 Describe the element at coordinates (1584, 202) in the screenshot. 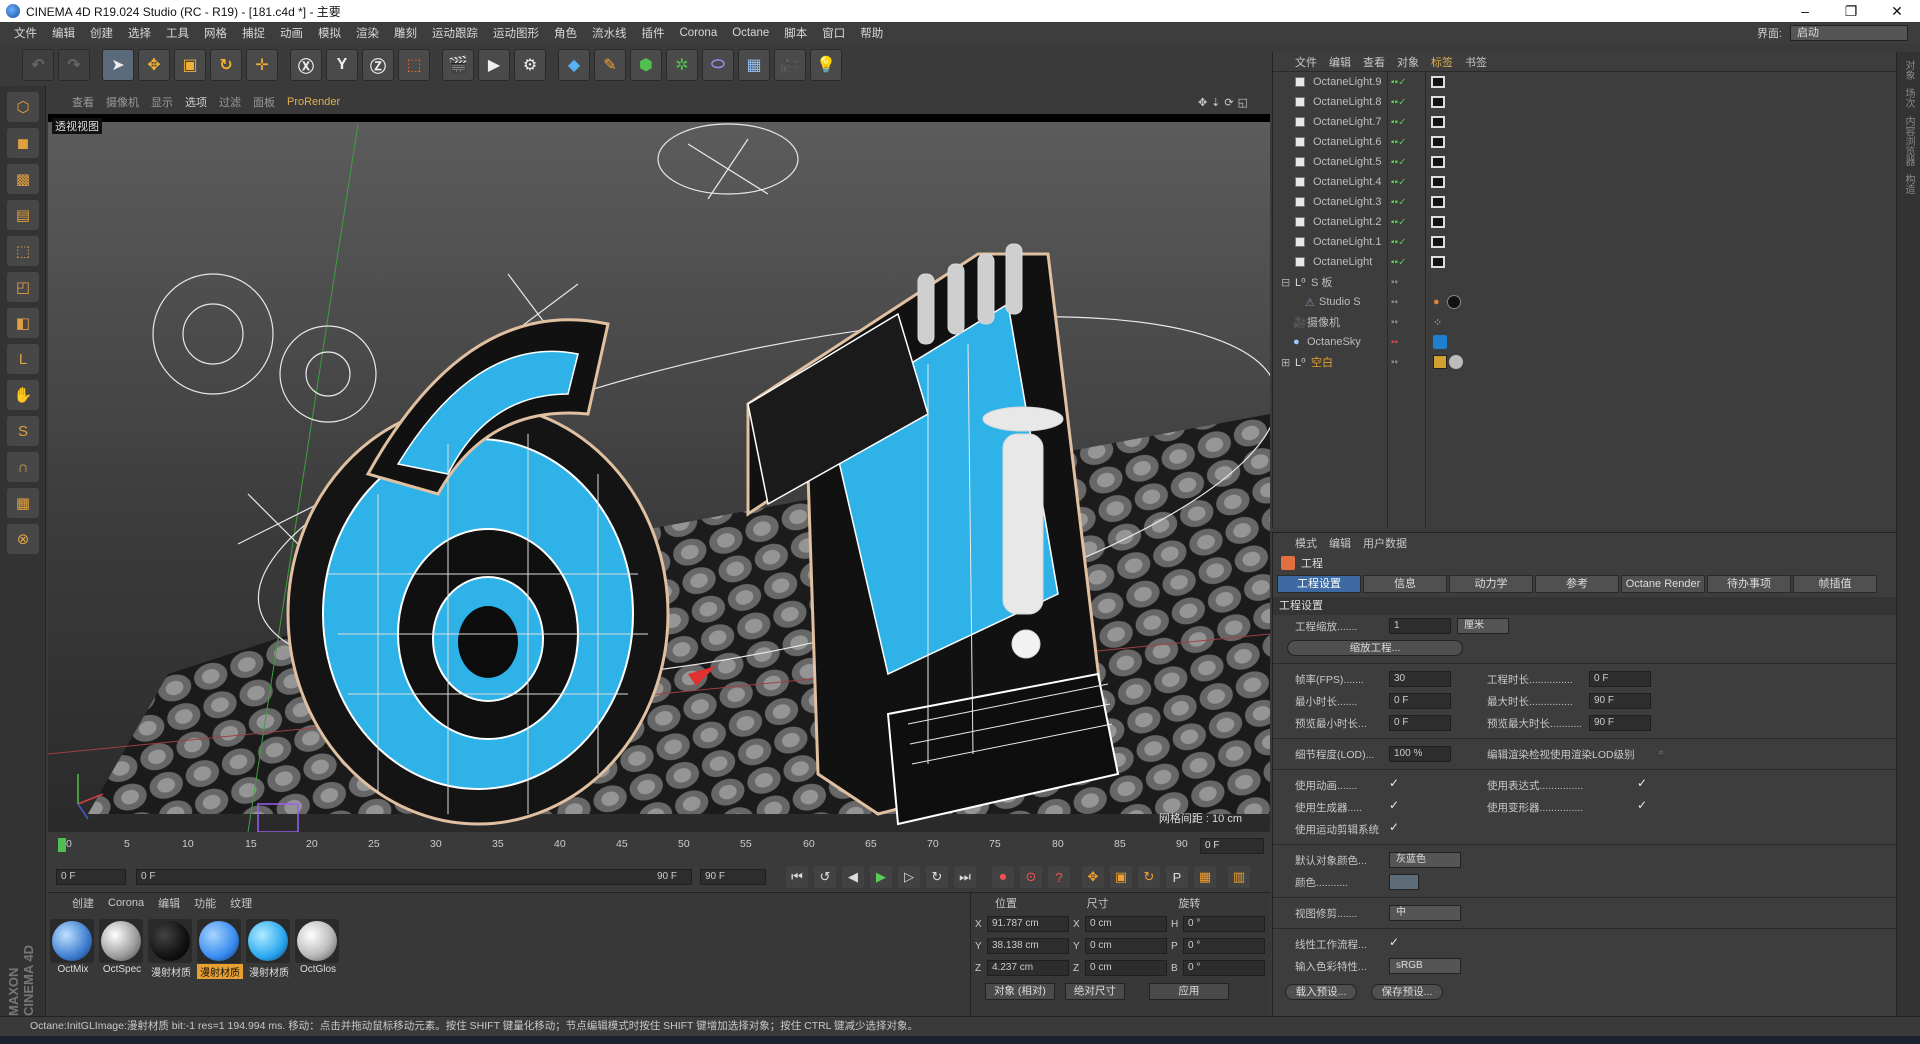

I see `object-row: OctaneLight.3 ▪▪✓` at that location.